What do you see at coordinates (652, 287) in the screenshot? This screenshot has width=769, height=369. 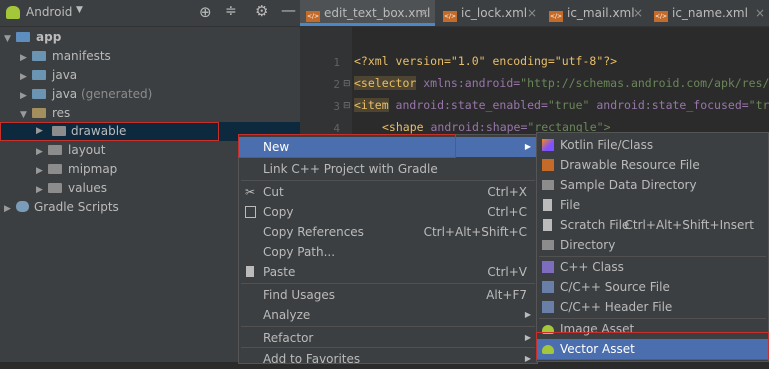 I see `submenu-item-cpp-source: C/C++ Source File` at bounding box center [652, 287].